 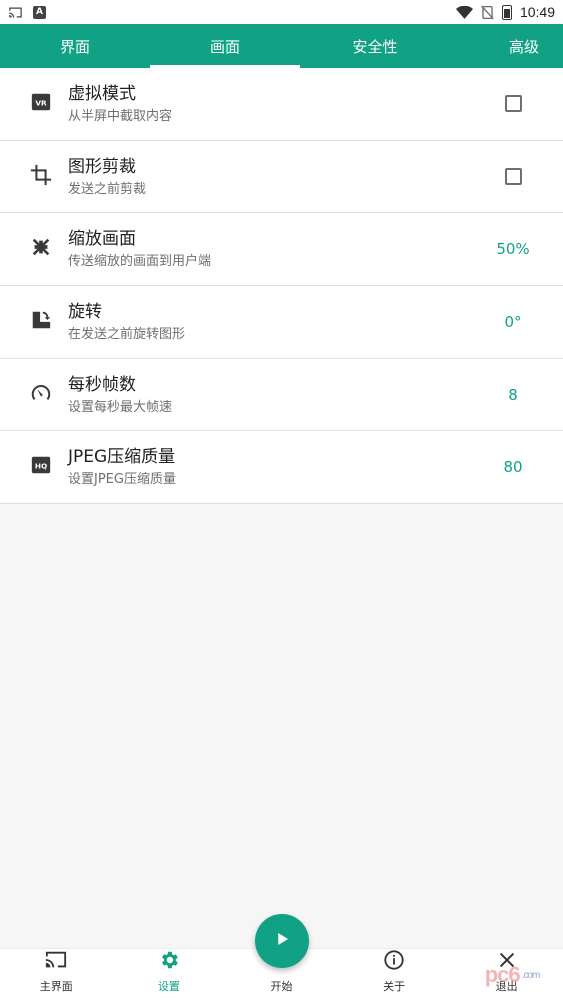 What do you see at coordinates (85, 311) in the screenshot?
I see `setting-title: 旋转` at bounding box center [85, 311].